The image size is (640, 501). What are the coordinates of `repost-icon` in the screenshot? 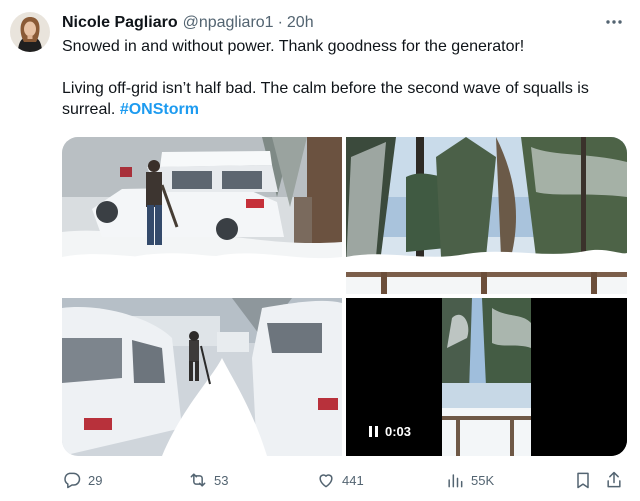 It's located at (198, 480).